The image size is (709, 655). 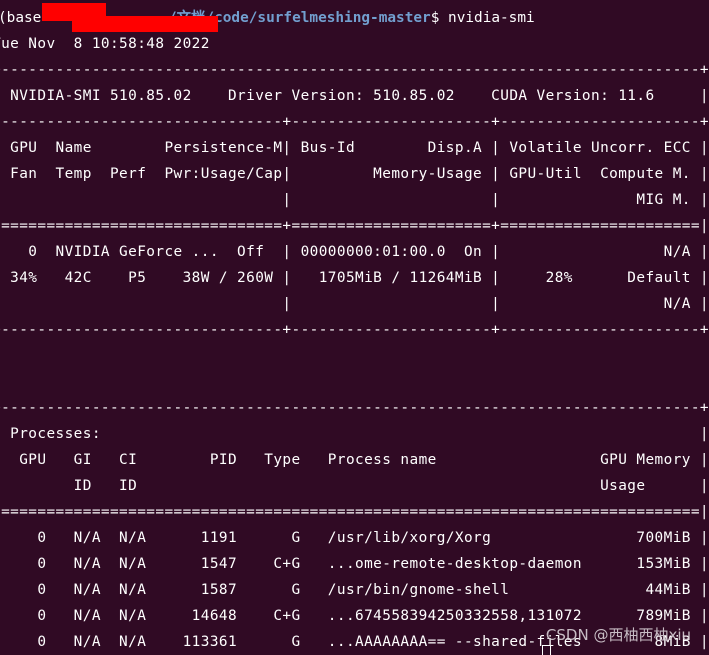 What do you see at coordinates (354, 486) in the screenshot?
I see `output-line: | ID ID Usage |` at bounding box center [354, 486].